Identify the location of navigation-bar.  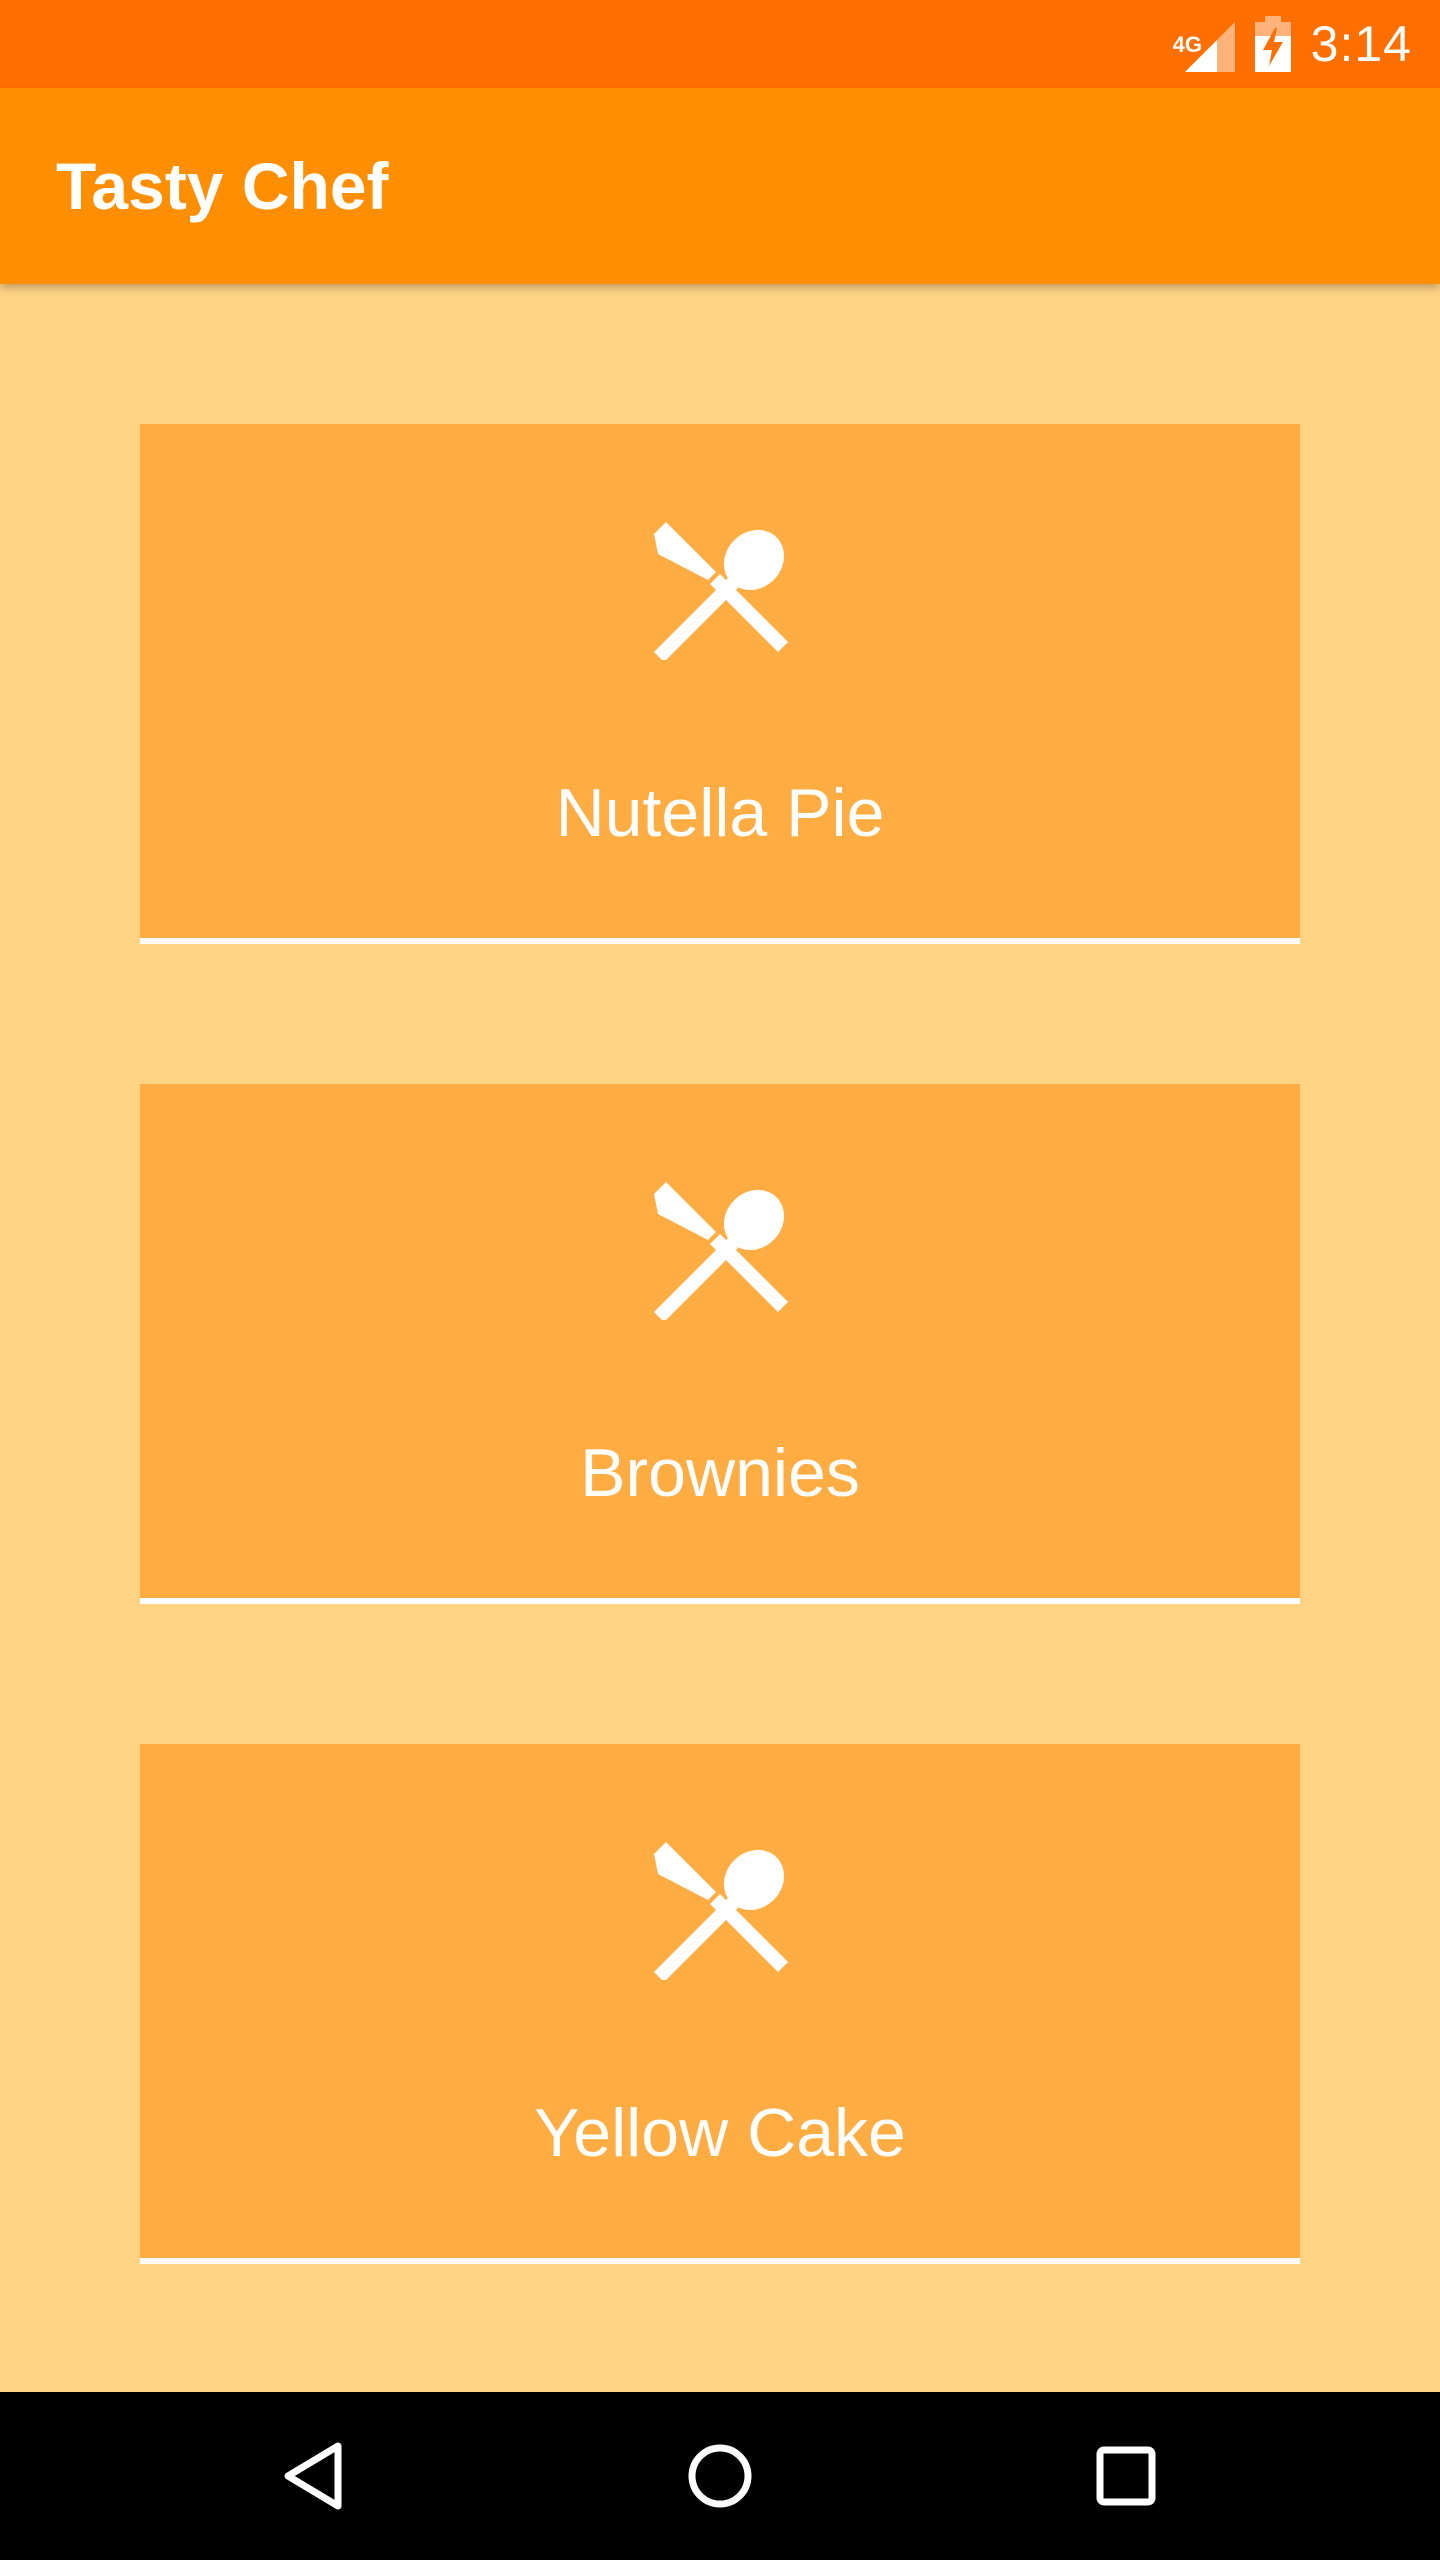
(720, 2476).